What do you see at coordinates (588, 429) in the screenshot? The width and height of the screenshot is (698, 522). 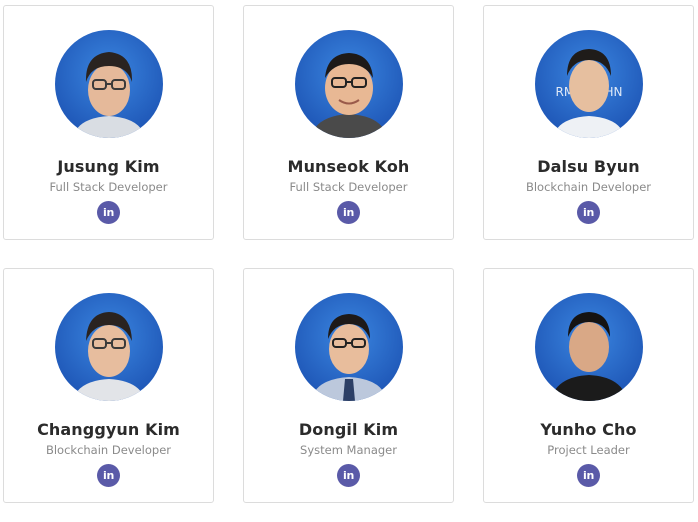 I see `member-name: Yunho Cho` at bounding box center [588, 429].